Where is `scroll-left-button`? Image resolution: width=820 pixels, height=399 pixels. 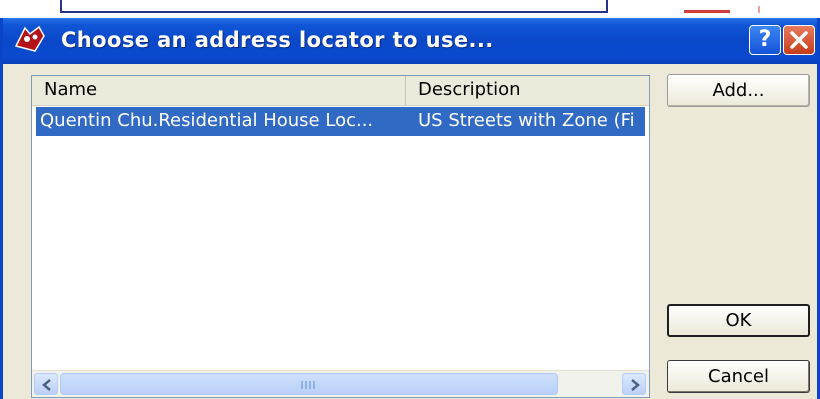 scroll-left-button is located at coordinates (46, 384).